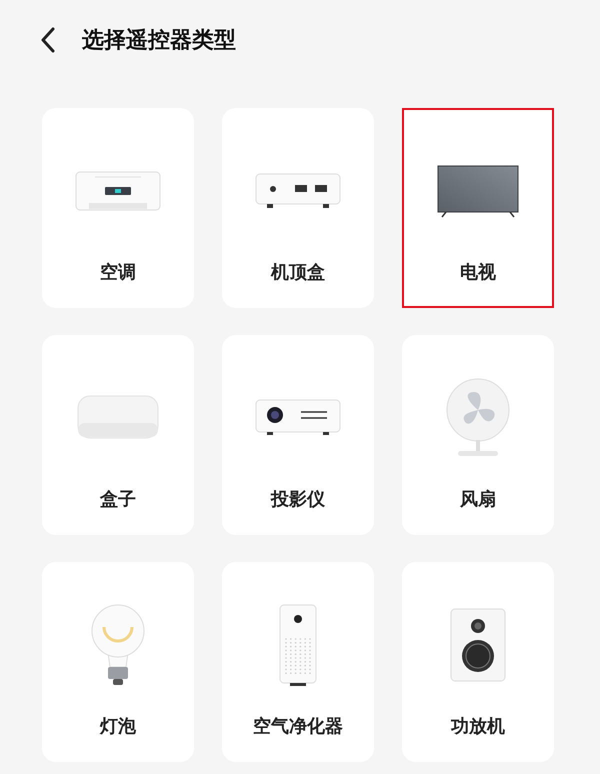  What do you see at coordinates (478, 191) in the screenshot?
I see `television-icon` at bounding box center [478, 191].